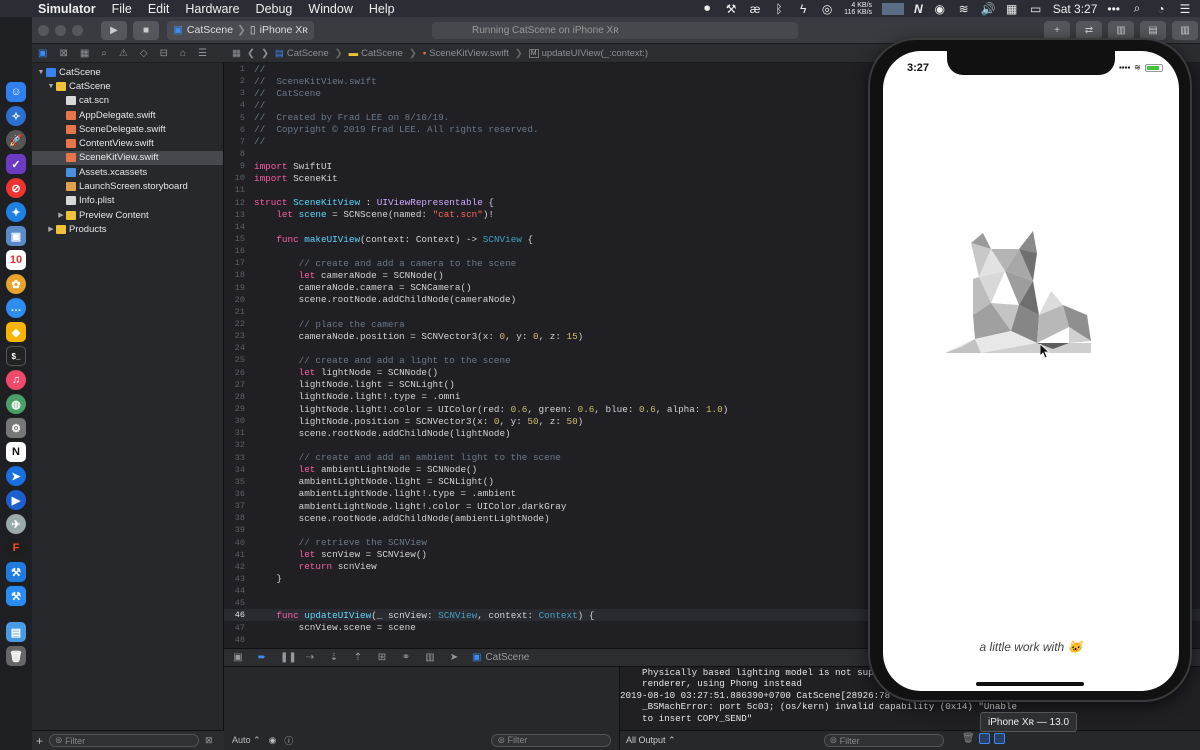  Describe the element at coordinates (239, 300) in the screenshot. I see `line-number: 20` at that location.